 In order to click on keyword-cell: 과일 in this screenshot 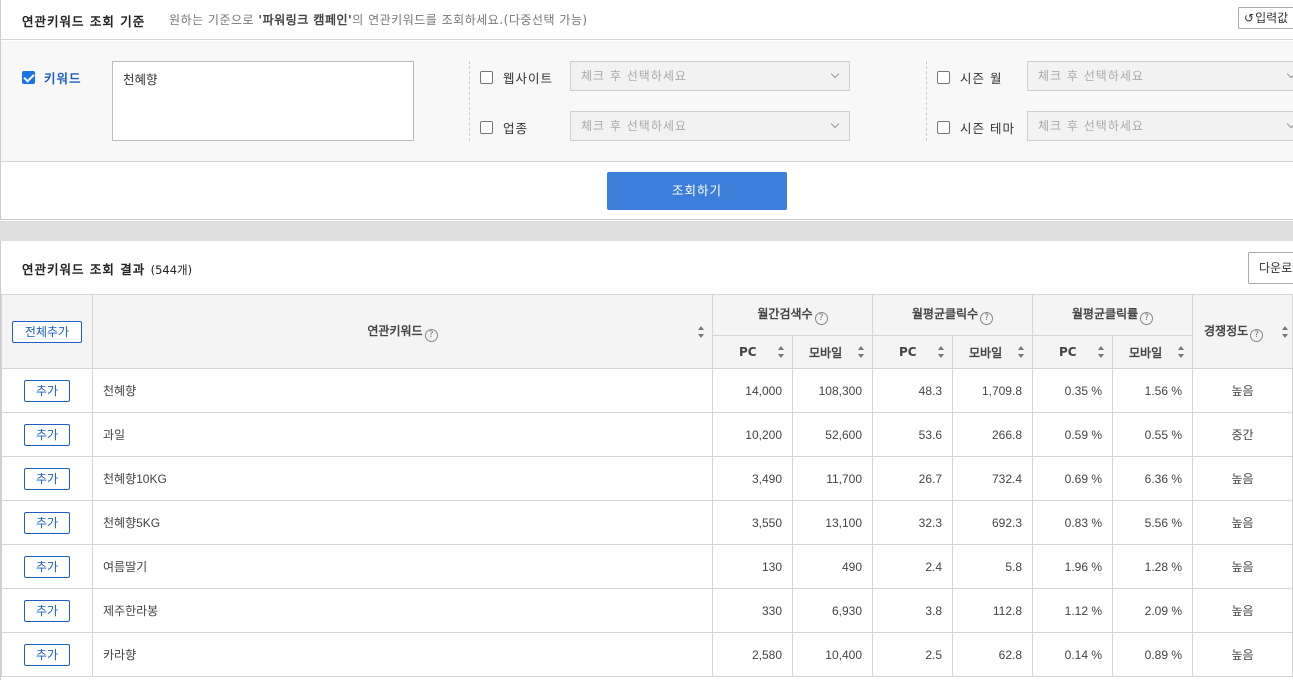, I will do `click(402, 434)`.